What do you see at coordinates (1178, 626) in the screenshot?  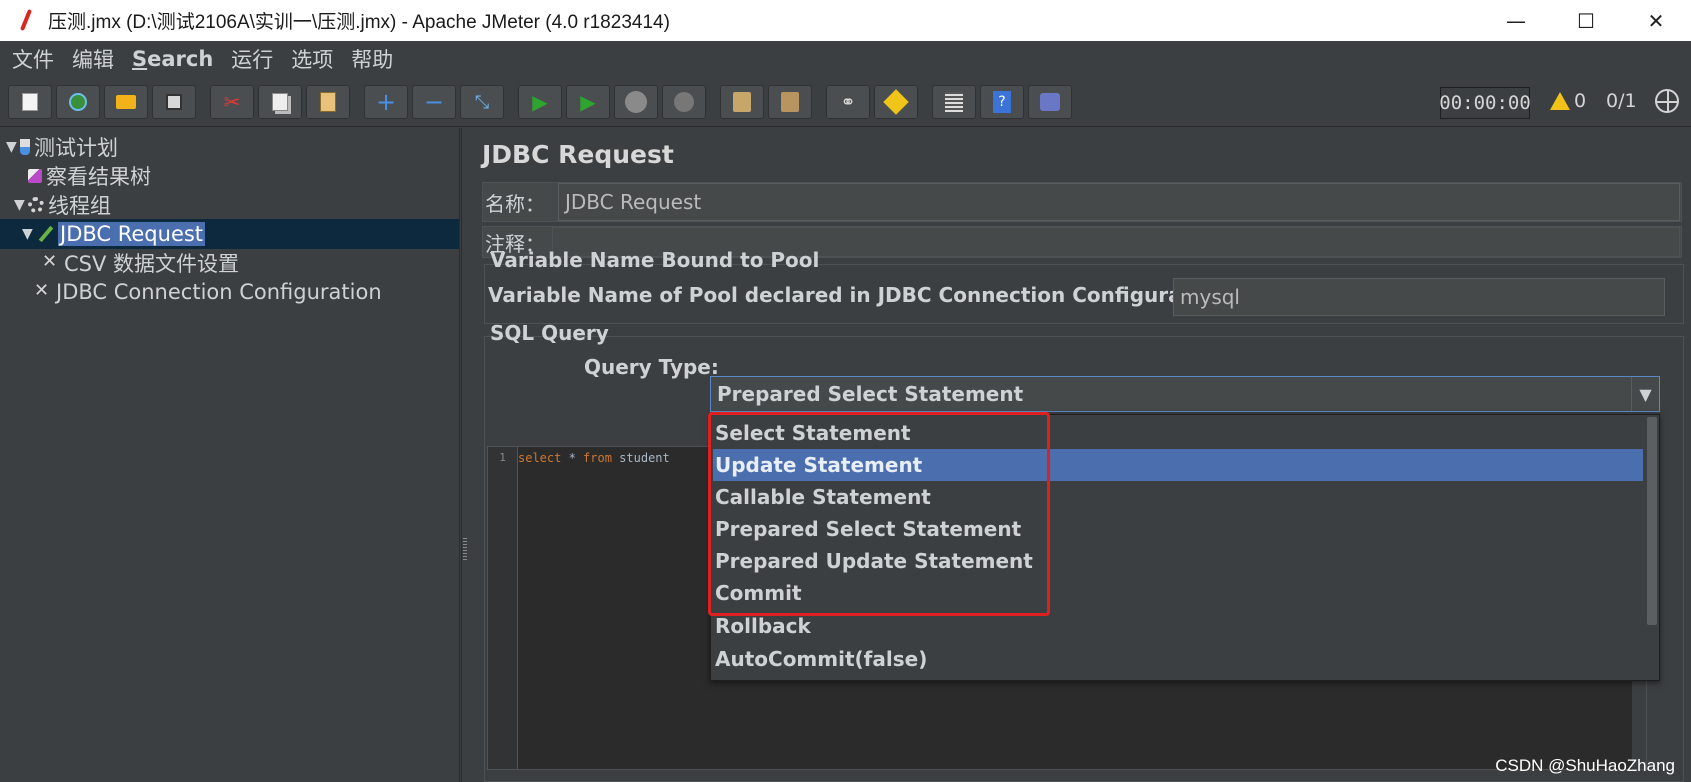 I see `option-rollback: Rollback` at bounding box center [1178, 626].